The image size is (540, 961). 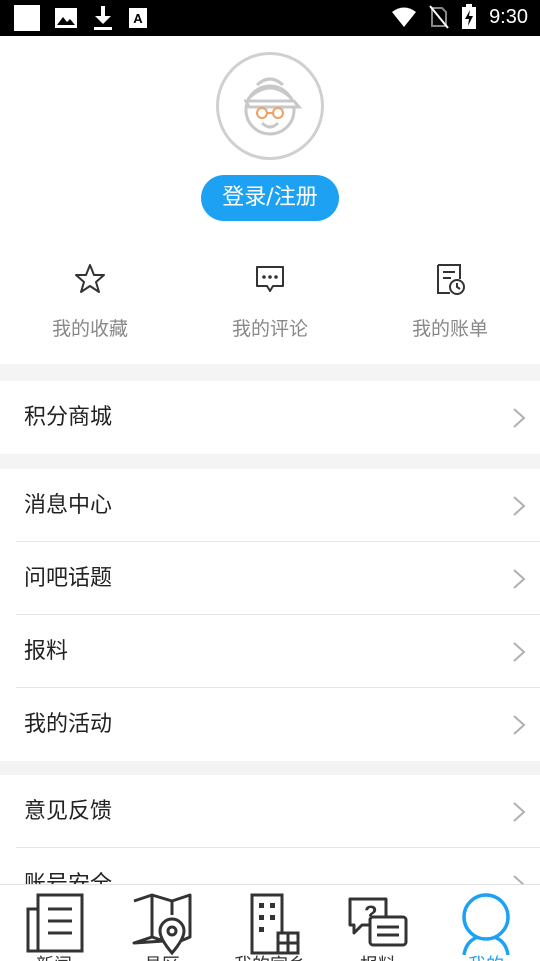 What do you see at coordinates (275, 924) in the screenshot?
I see `building-icon` at bounding box center [275, 924].